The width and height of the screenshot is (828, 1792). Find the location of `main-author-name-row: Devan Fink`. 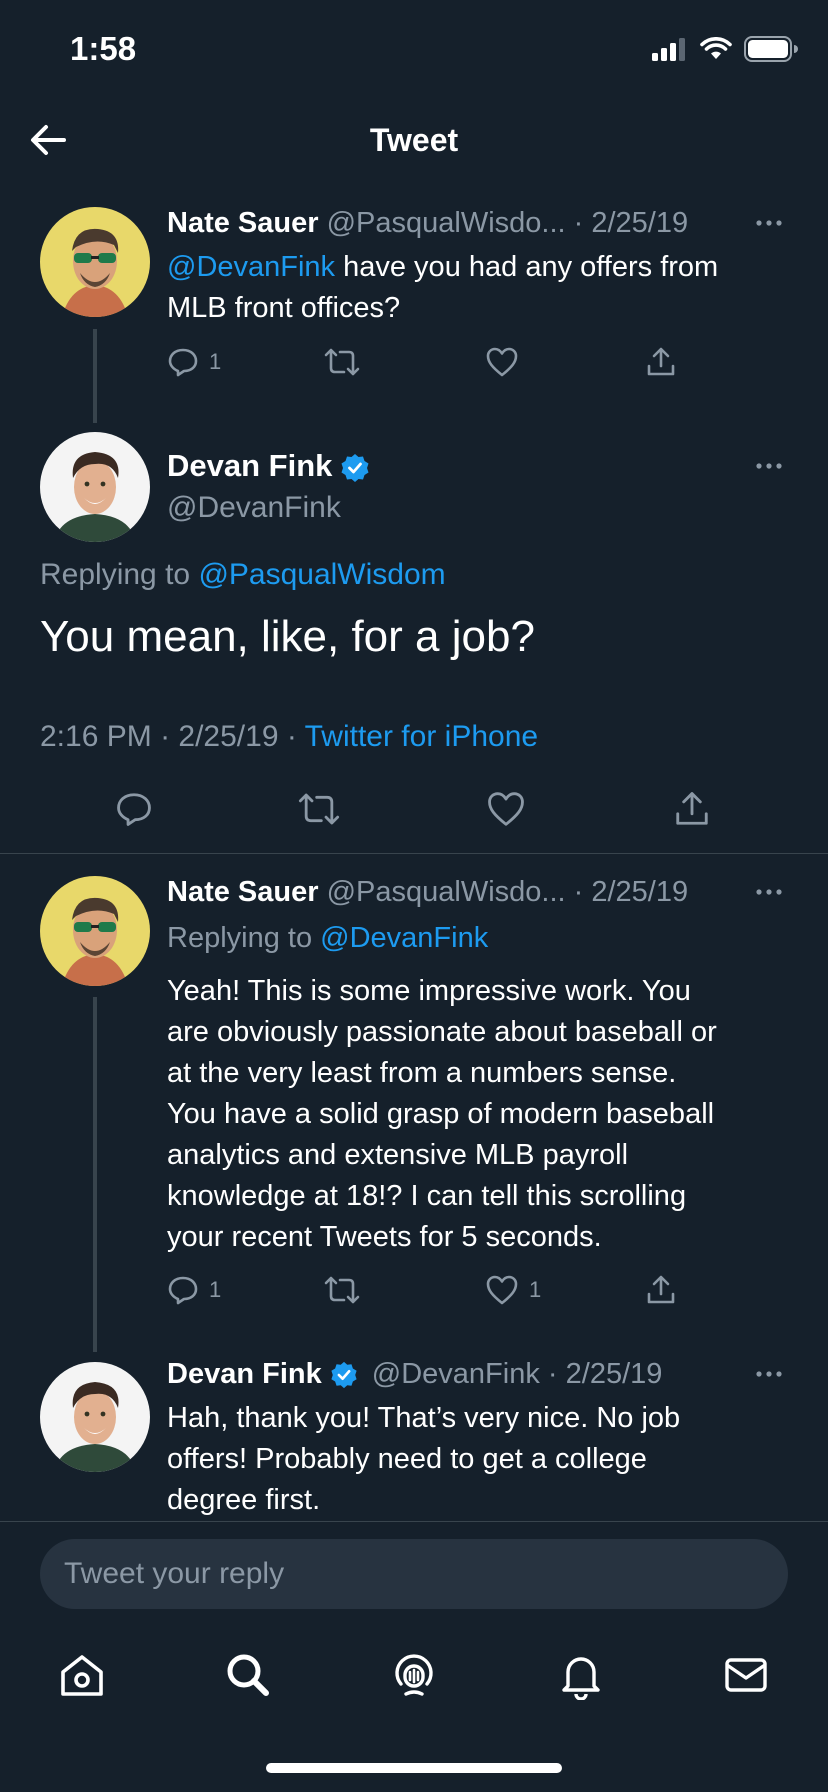

main-author-name-row: Devan Fink is located at coordinates (268, 466).